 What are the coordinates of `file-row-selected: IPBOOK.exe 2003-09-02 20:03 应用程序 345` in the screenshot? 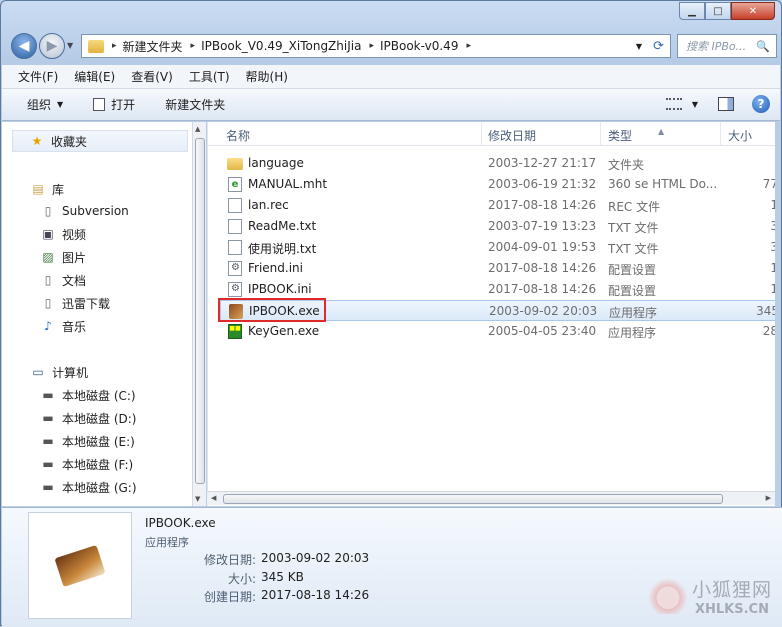 It's located at (497, 310).